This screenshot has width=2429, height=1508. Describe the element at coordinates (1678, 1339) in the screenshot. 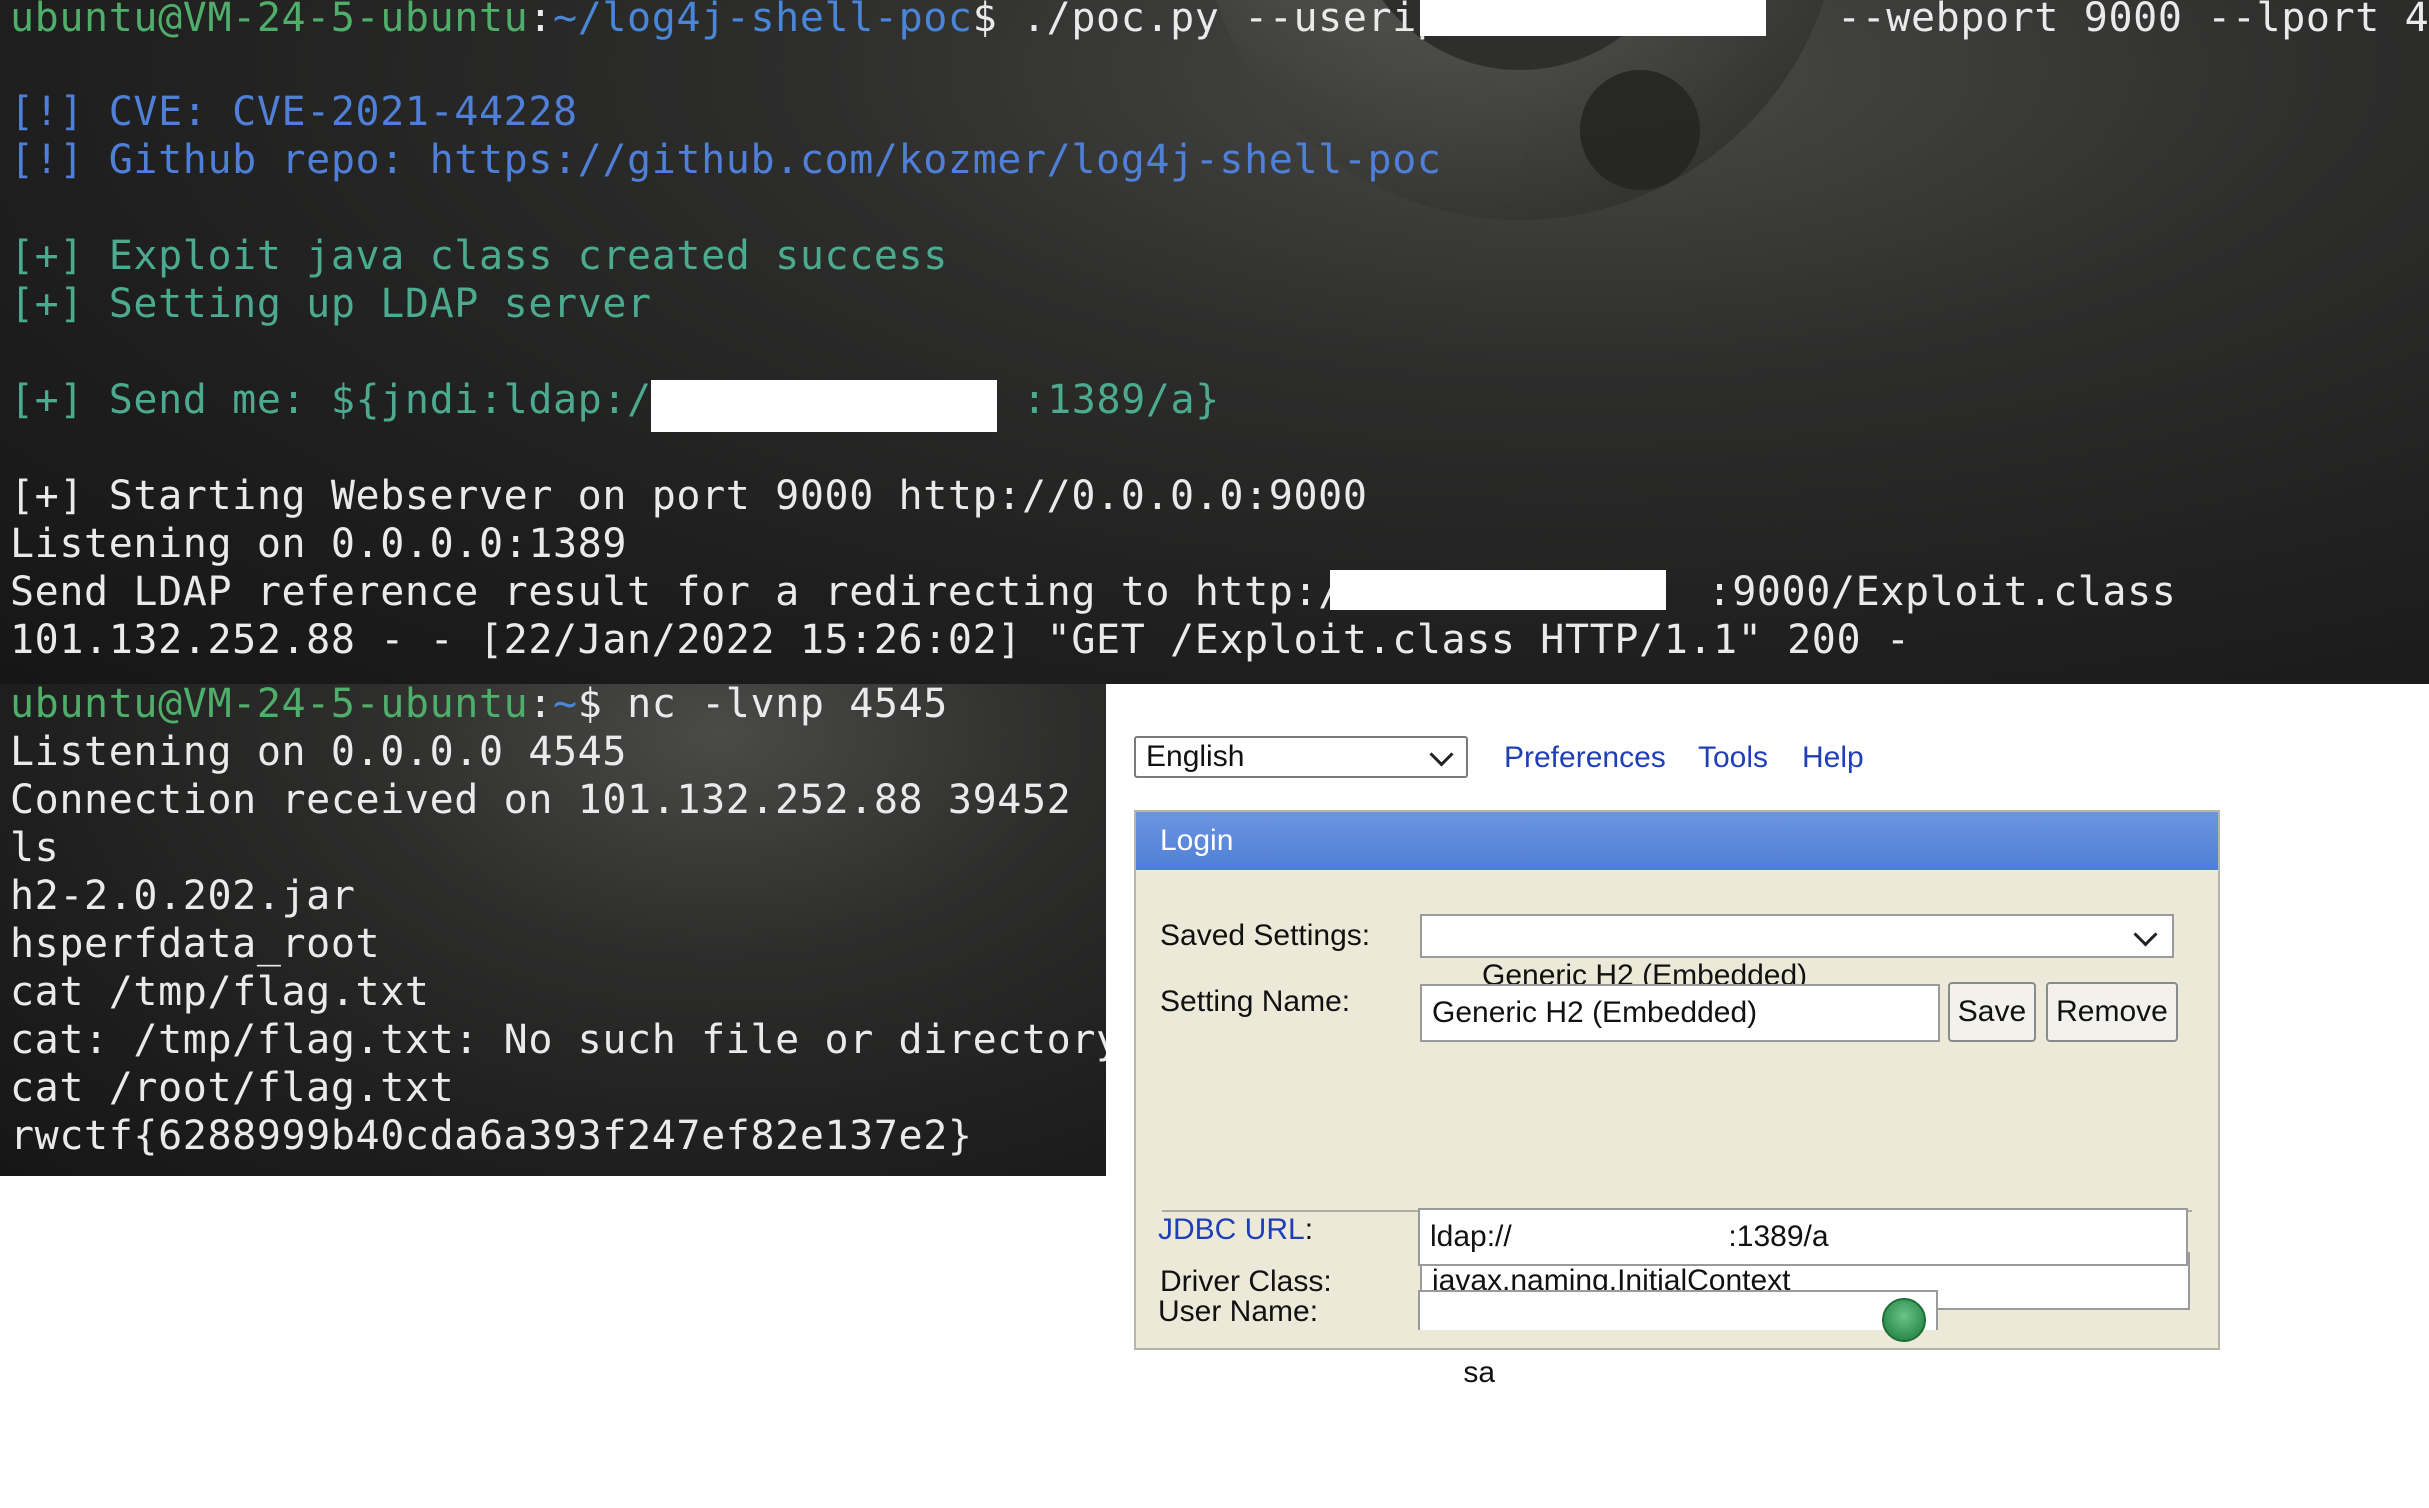

I see `user-name-input: sa` at that location.